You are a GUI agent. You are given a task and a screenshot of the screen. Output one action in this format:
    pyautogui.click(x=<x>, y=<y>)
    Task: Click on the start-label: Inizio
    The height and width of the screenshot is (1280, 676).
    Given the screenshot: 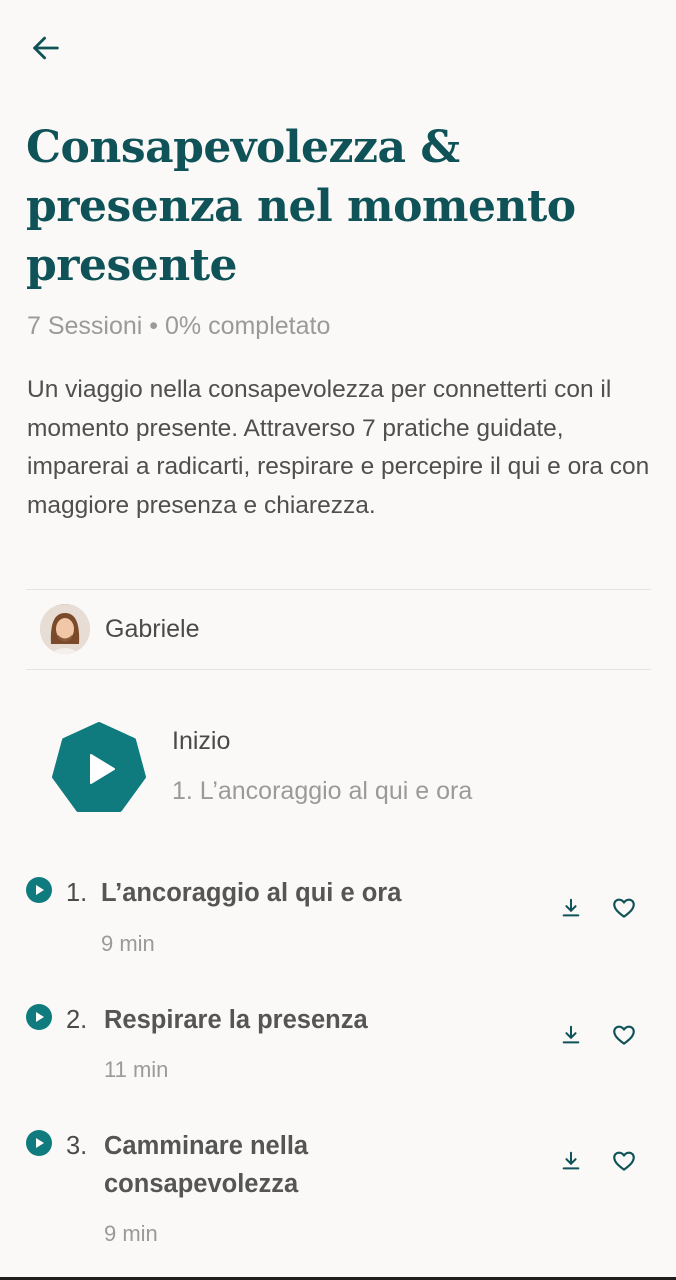 What is the action you would take?
    pyautogui.click(x=201, y=741)
    